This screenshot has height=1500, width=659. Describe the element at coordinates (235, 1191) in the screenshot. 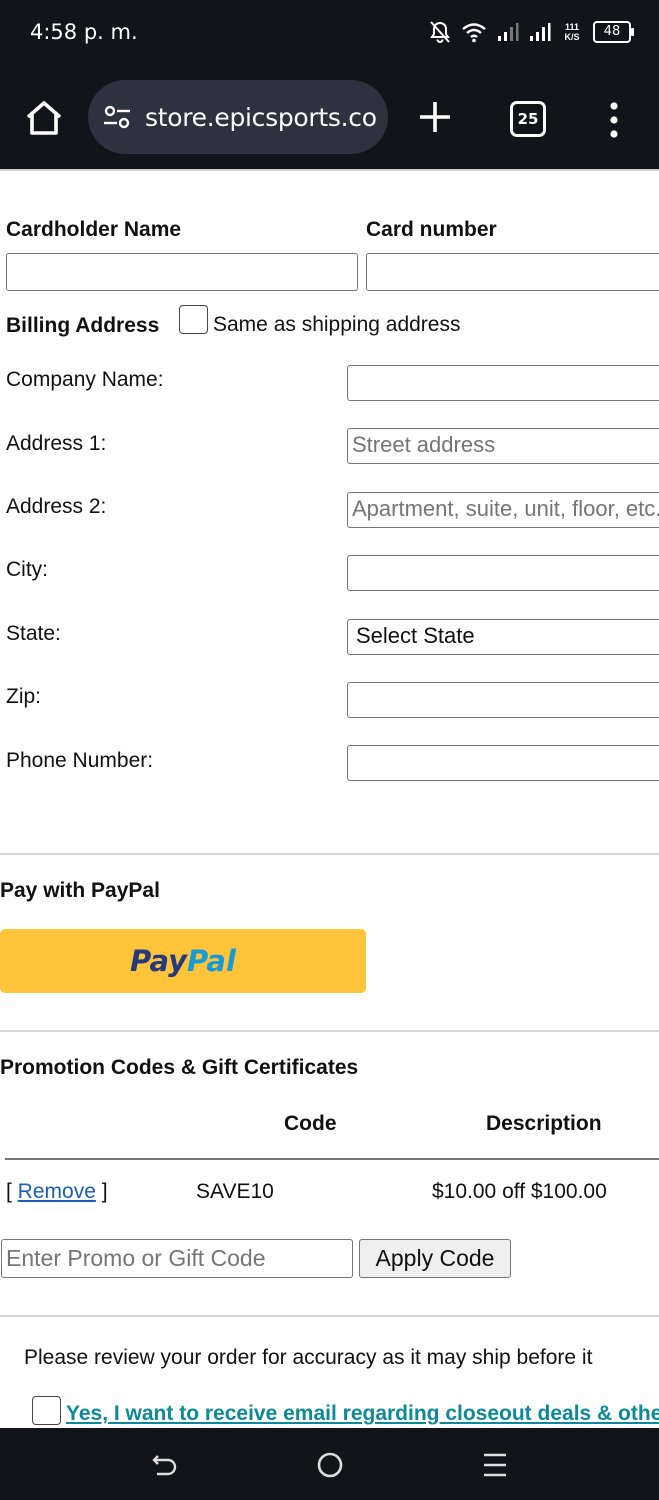

I see `promo-code-value: SAVE10` at that location.